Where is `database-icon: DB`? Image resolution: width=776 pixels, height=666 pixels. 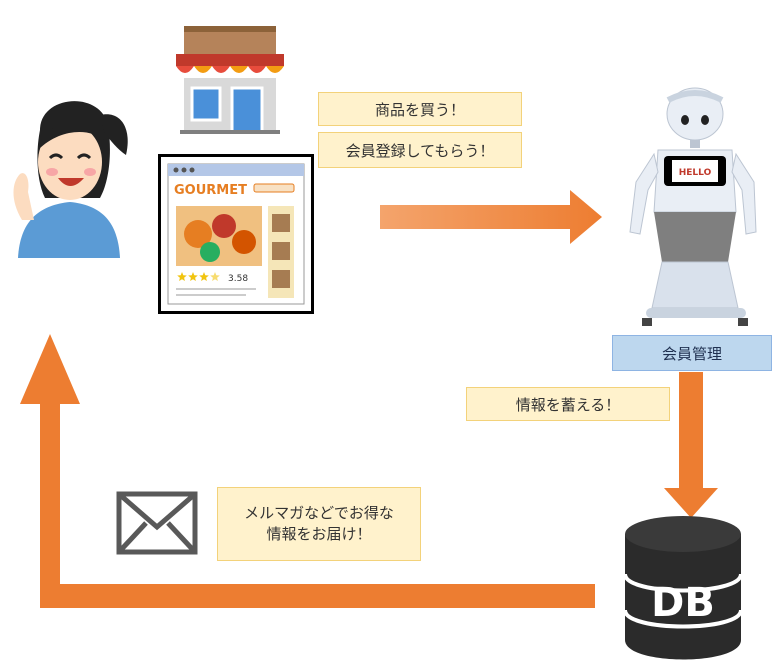
database-icon: DB is located at coordinates (683, 588).